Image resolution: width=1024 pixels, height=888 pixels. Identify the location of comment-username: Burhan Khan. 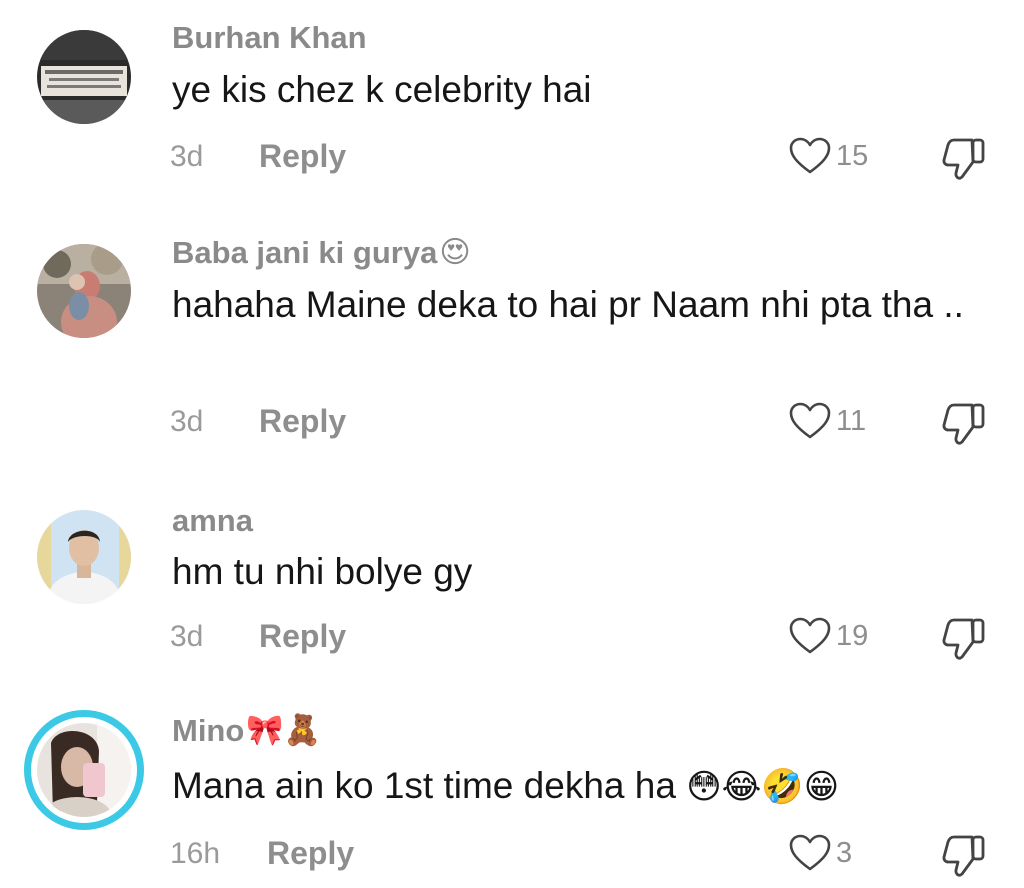
(269, 38).